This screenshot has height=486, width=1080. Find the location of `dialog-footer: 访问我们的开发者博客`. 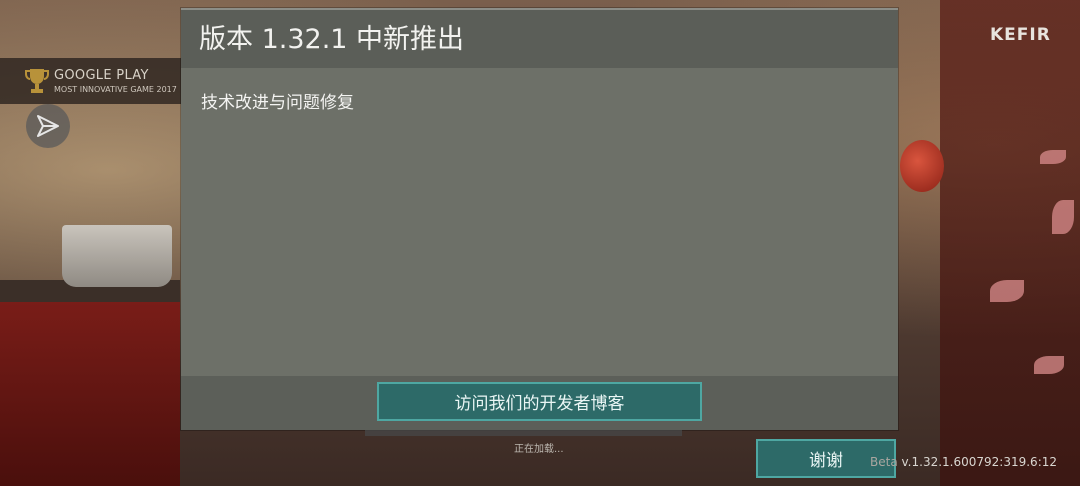

dialog-footer: 访问我们的开发者博客 is located at coordinates (539, 403).